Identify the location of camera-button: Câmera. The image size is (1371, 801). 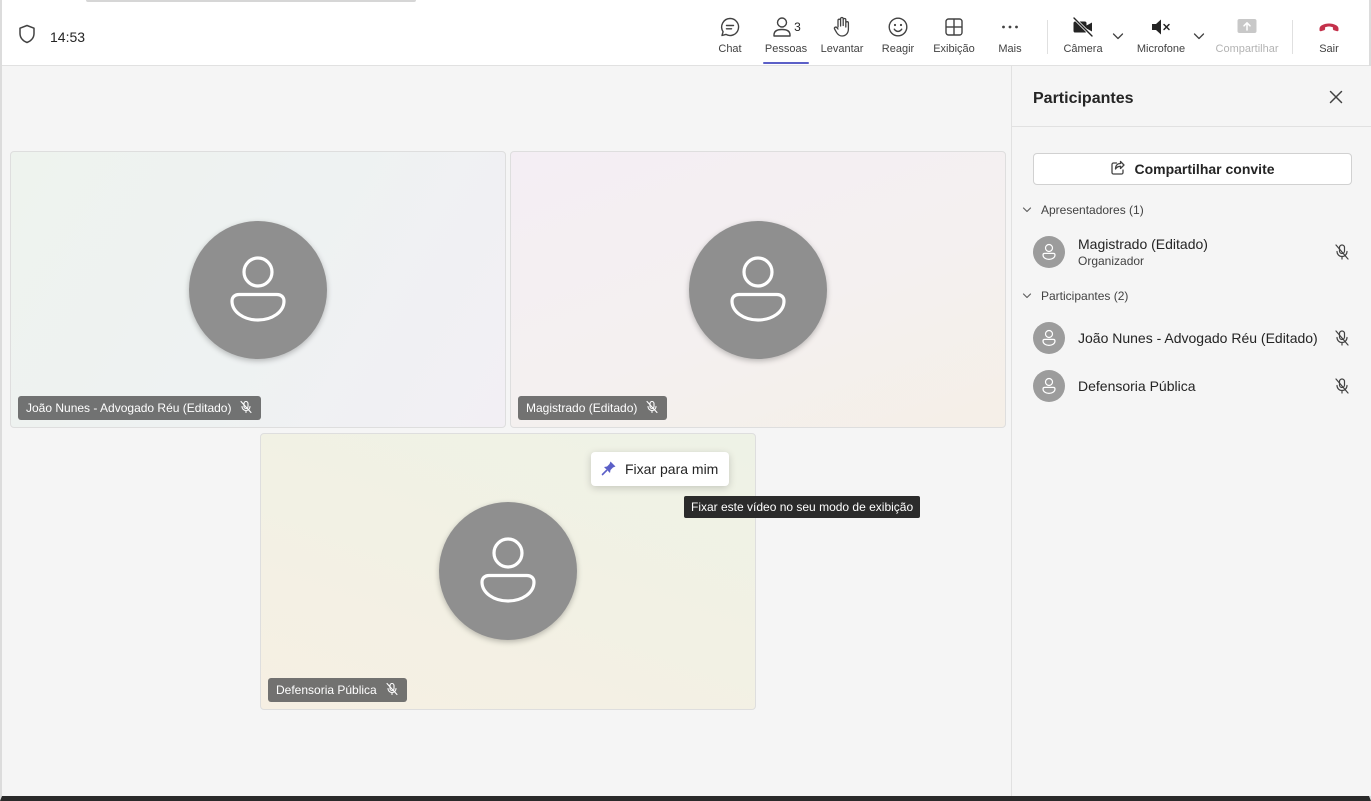
(1083, 39).